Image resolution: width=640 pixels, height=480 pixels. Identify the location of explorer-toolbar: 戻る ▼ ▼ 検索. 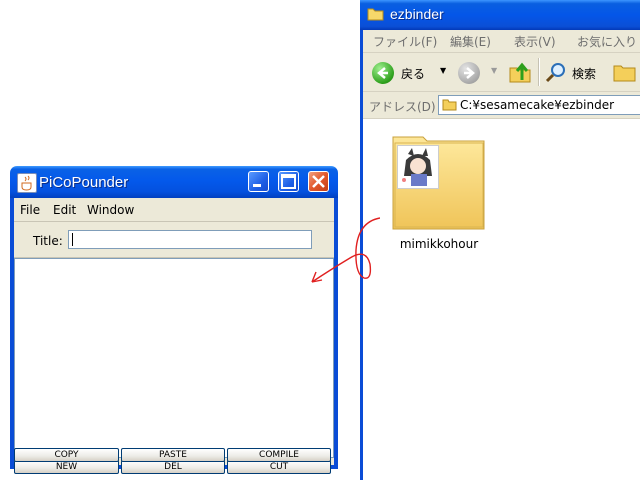
(501, 72).